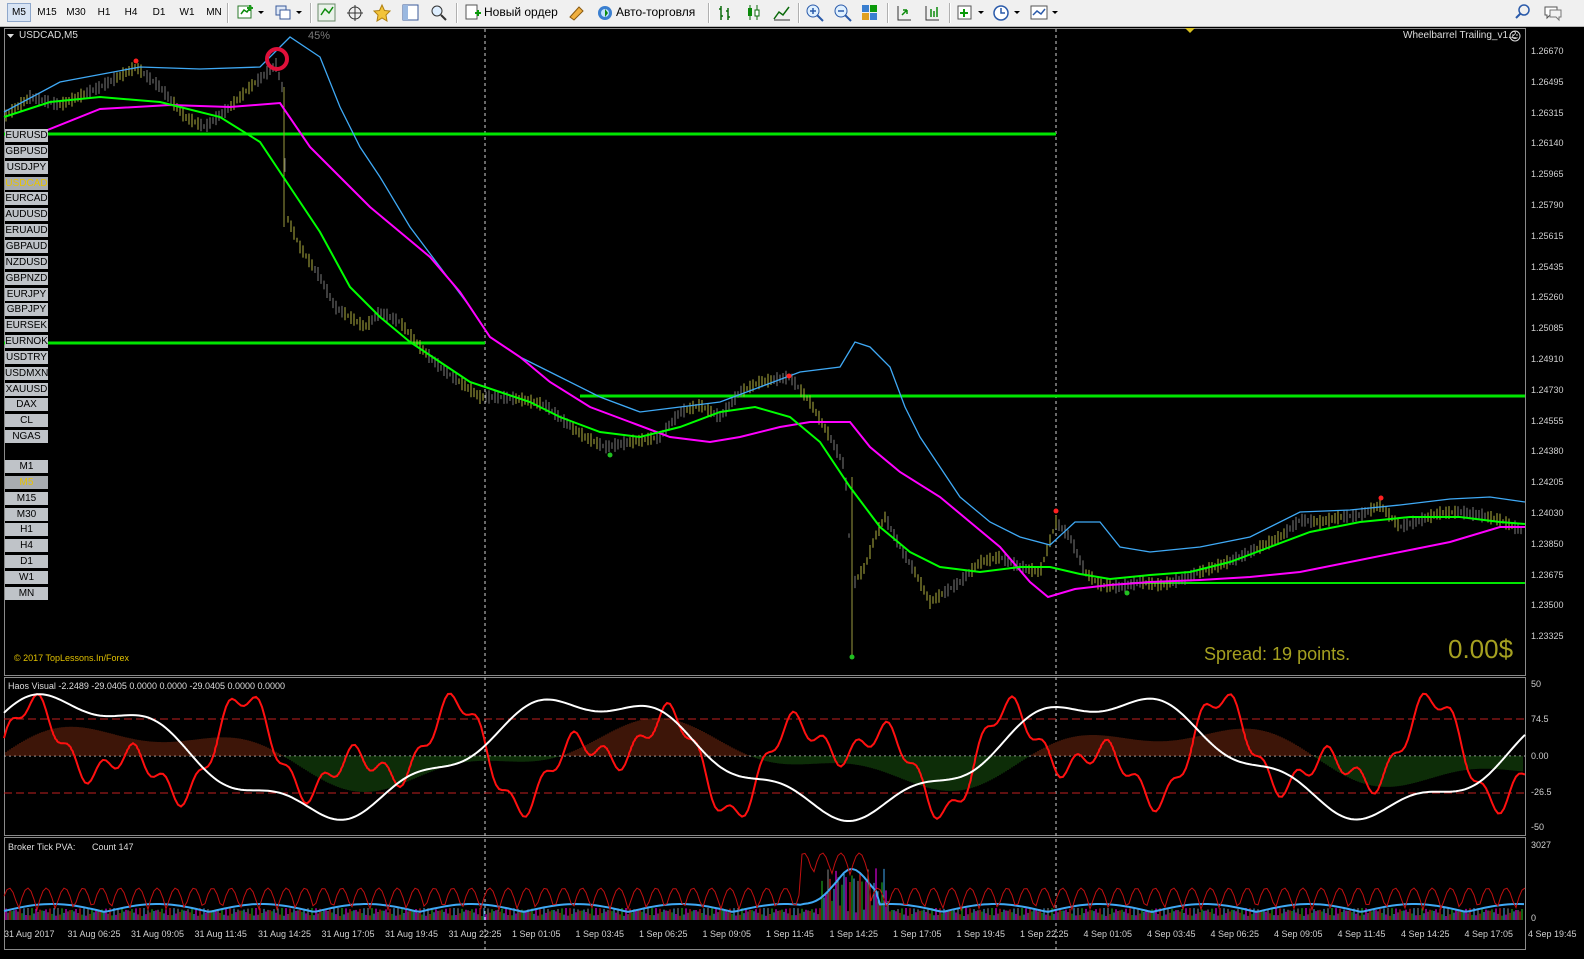 The image size is (1584, 959). I want to click on profit-text: 0.00$, so click(1481, 649).